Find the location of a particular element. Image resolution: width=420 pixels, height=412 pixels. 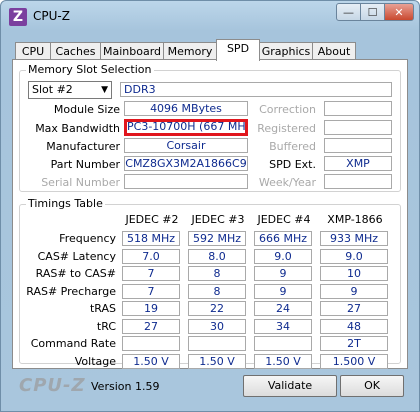

correction-value is located at coordinates (358, 108).